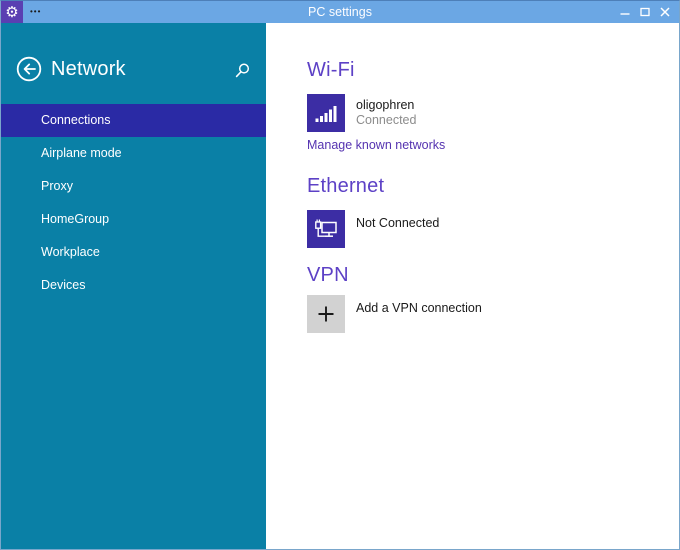 This screenshot has width=680, height=550. Describe the element at coordinates (386, 120) in the screenshot. I see `wifi-status: Connected` at that location.